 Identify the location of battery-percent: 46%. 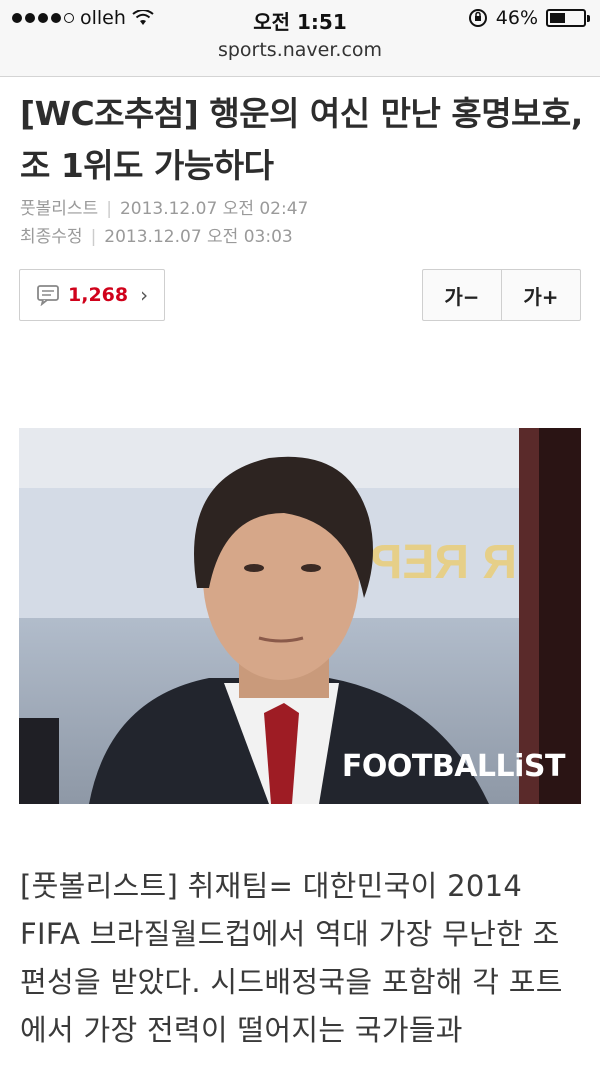
(516, 18).